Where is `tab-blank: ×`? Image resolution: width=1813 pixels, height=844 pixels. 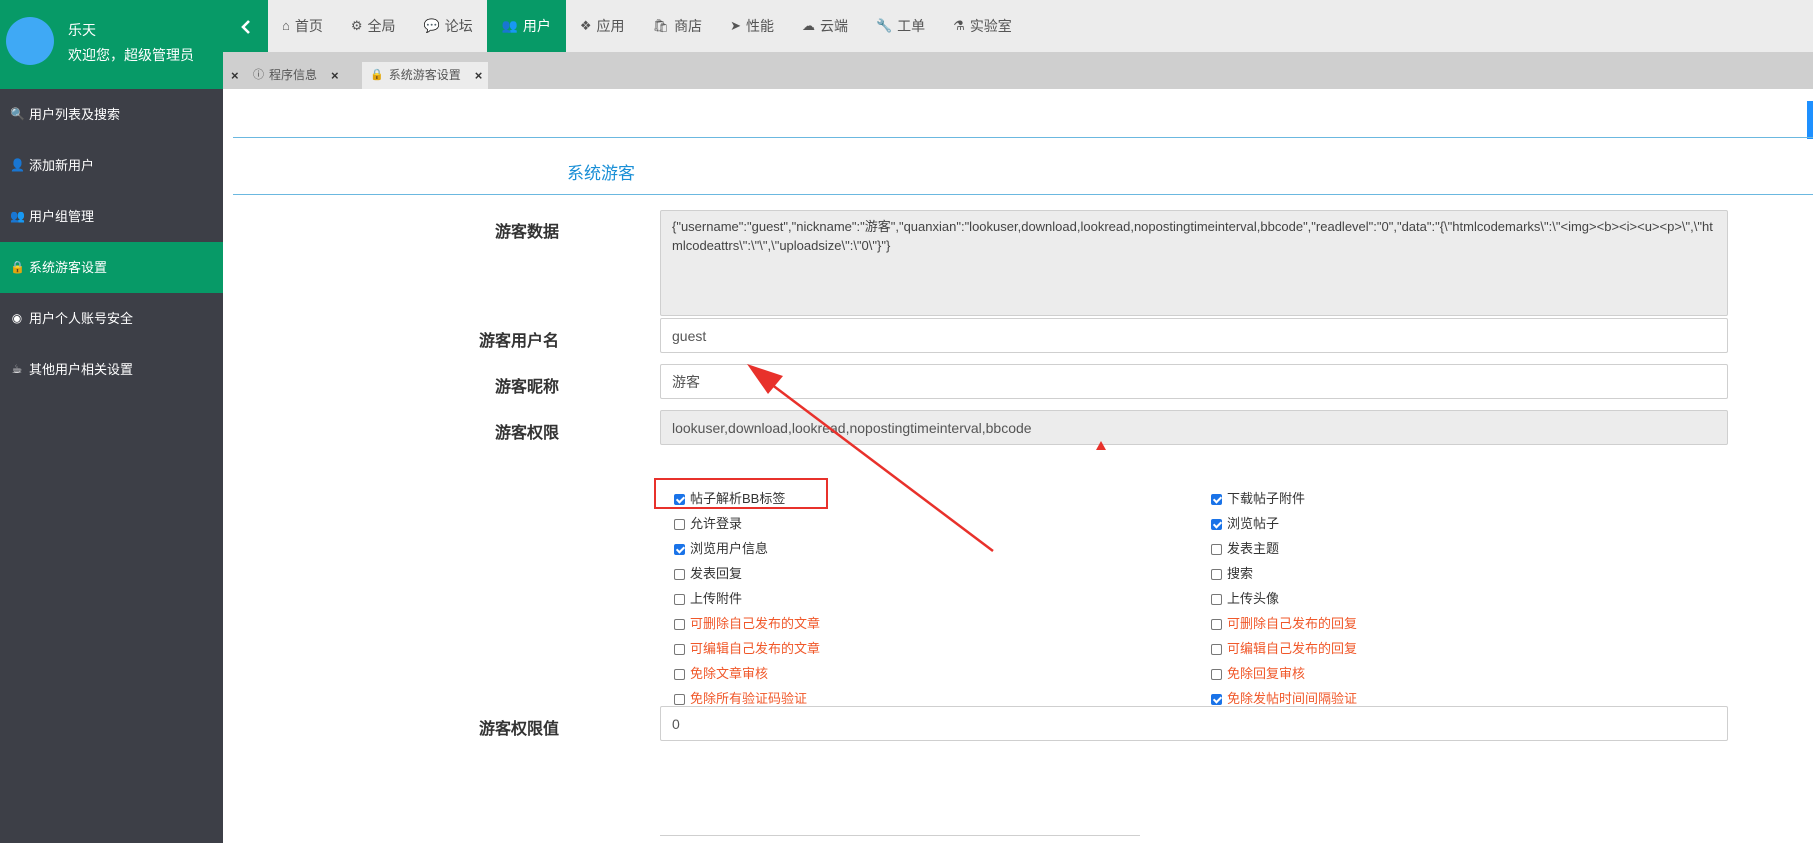 tab-blank: × is located at coordinates (235, 75).